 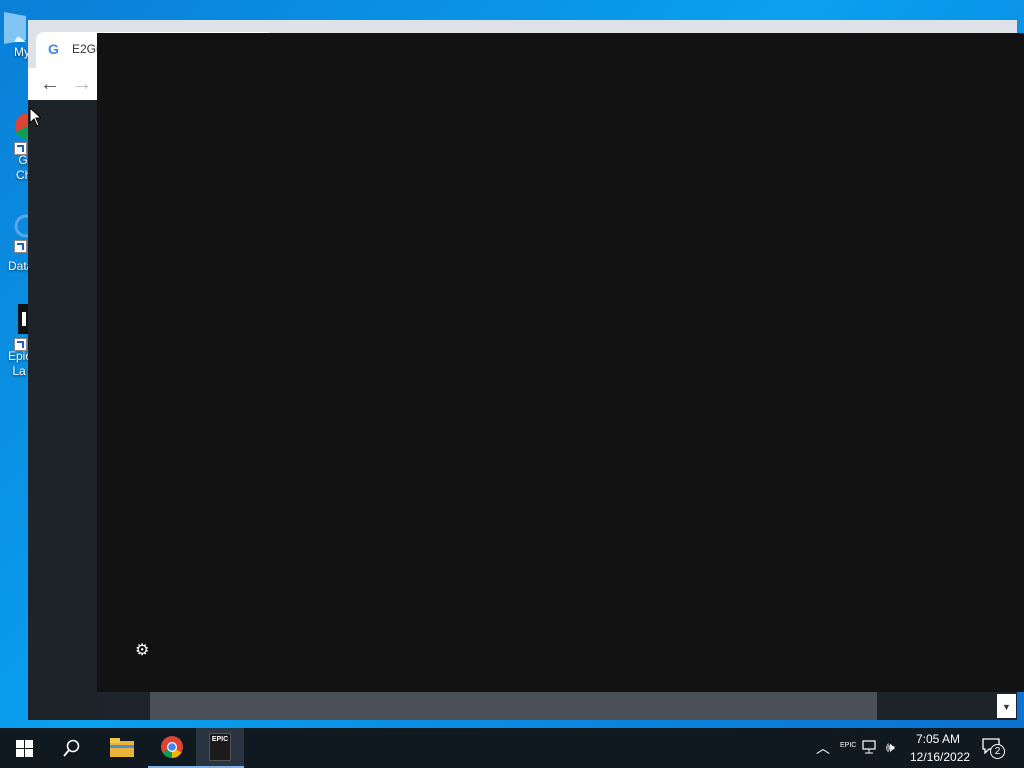 I want to click on clock-time: 7:05 AM, so click(x=938, y=739).